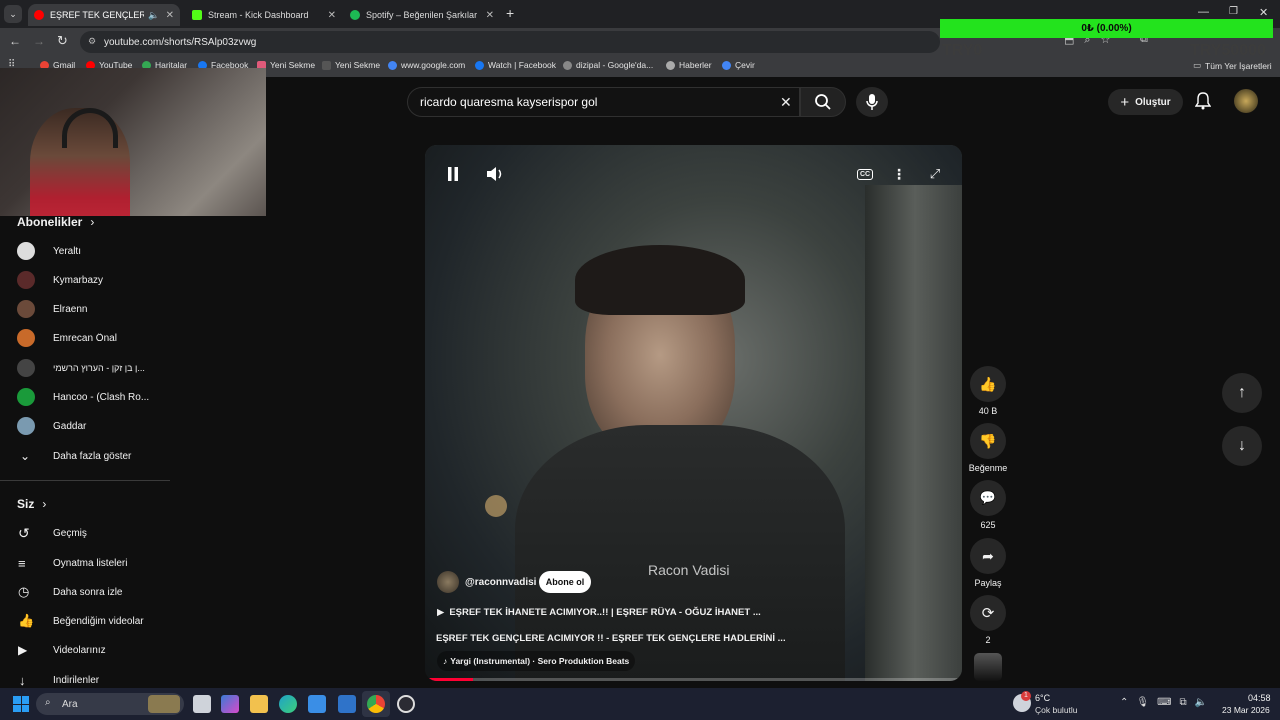  I want to click on minimize-button: —, so click(1203, 12).